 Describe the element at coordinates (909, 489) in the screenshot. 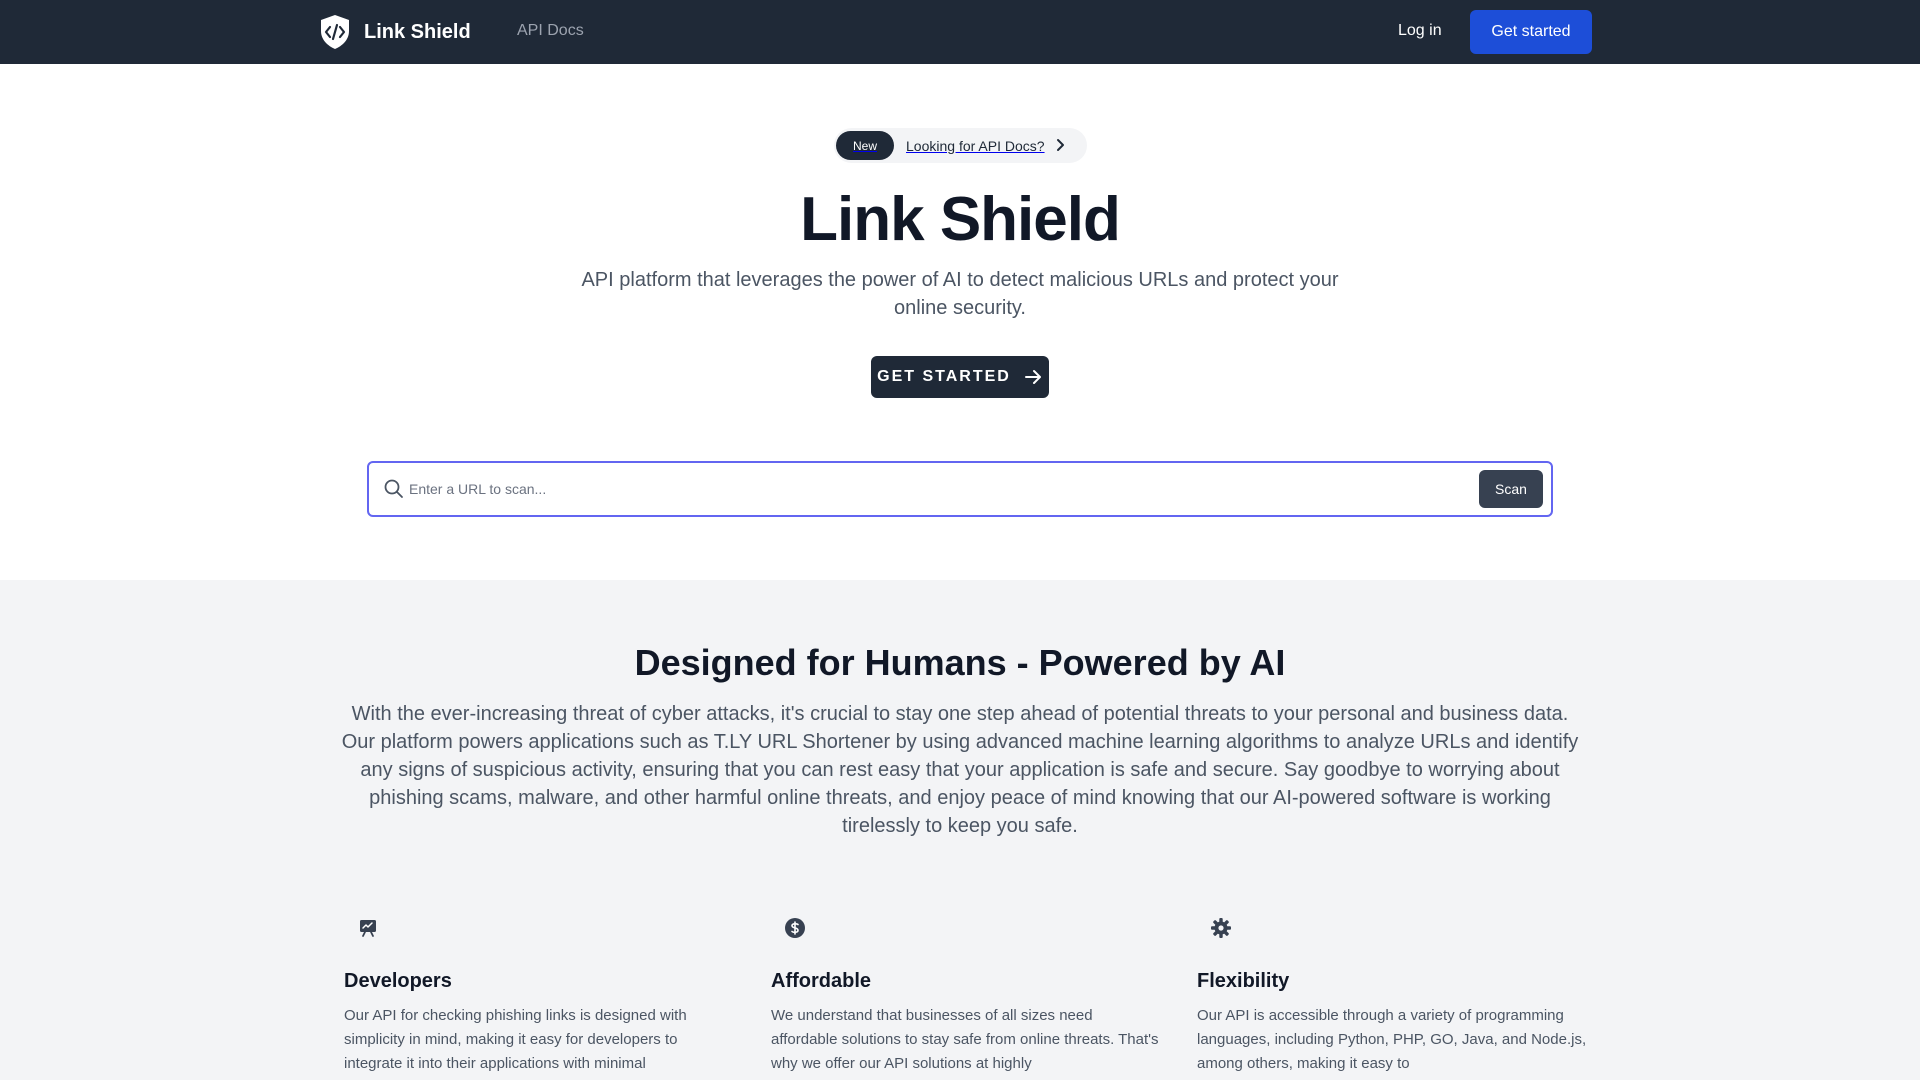

I see `url-input` at that location.